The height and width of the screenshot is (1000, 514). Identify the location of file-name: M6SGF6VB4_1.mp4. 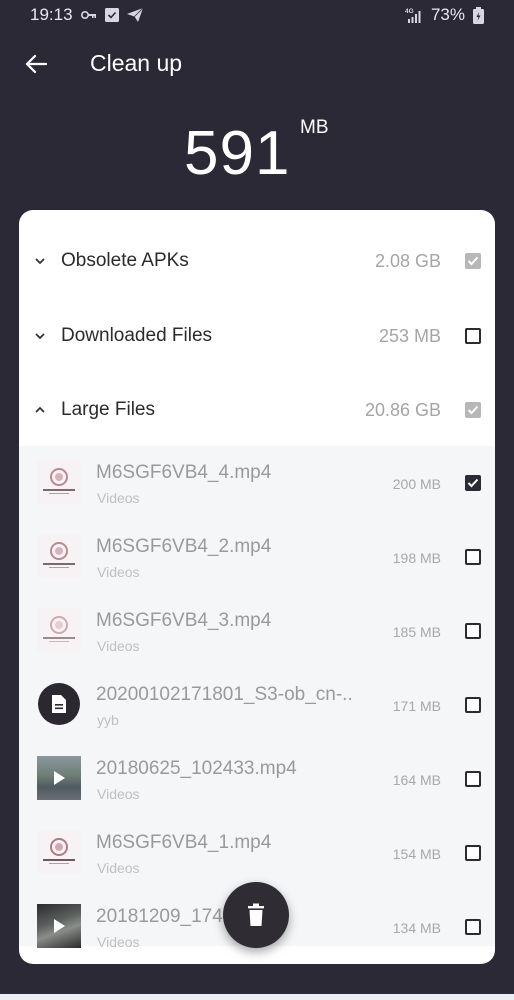
(184, 842).